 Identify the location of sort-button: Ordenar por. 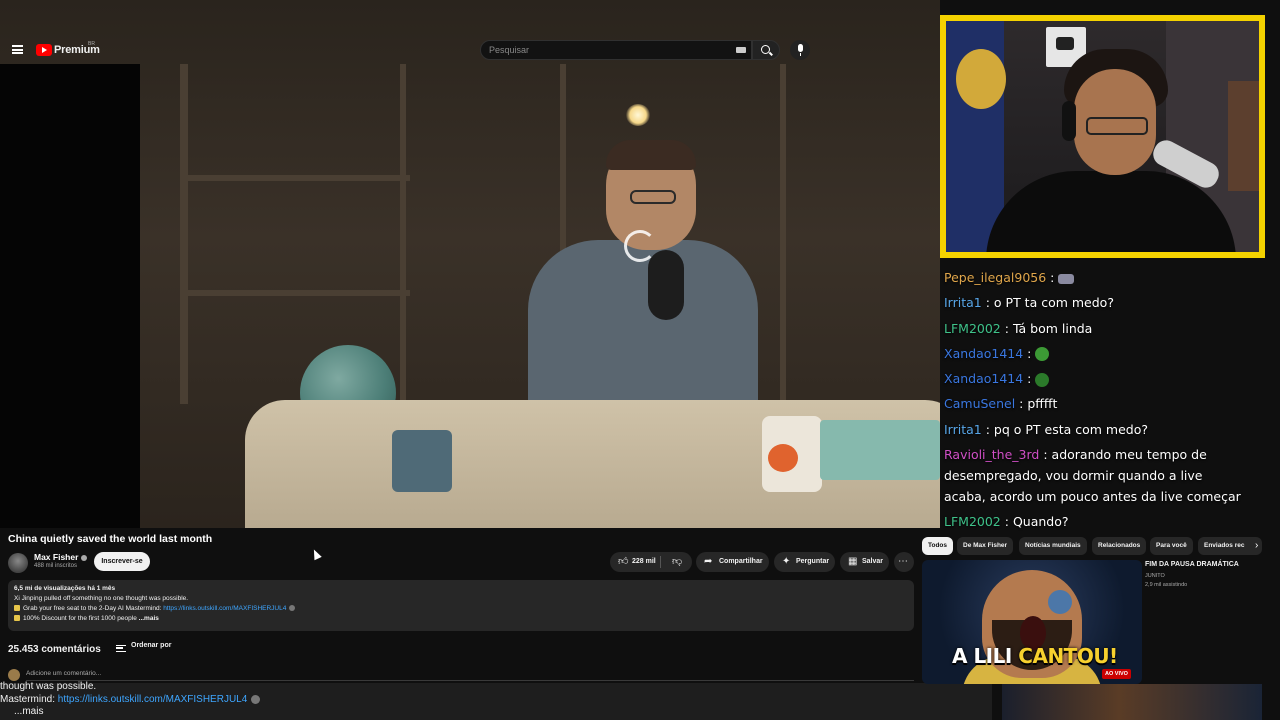
(151, 649).